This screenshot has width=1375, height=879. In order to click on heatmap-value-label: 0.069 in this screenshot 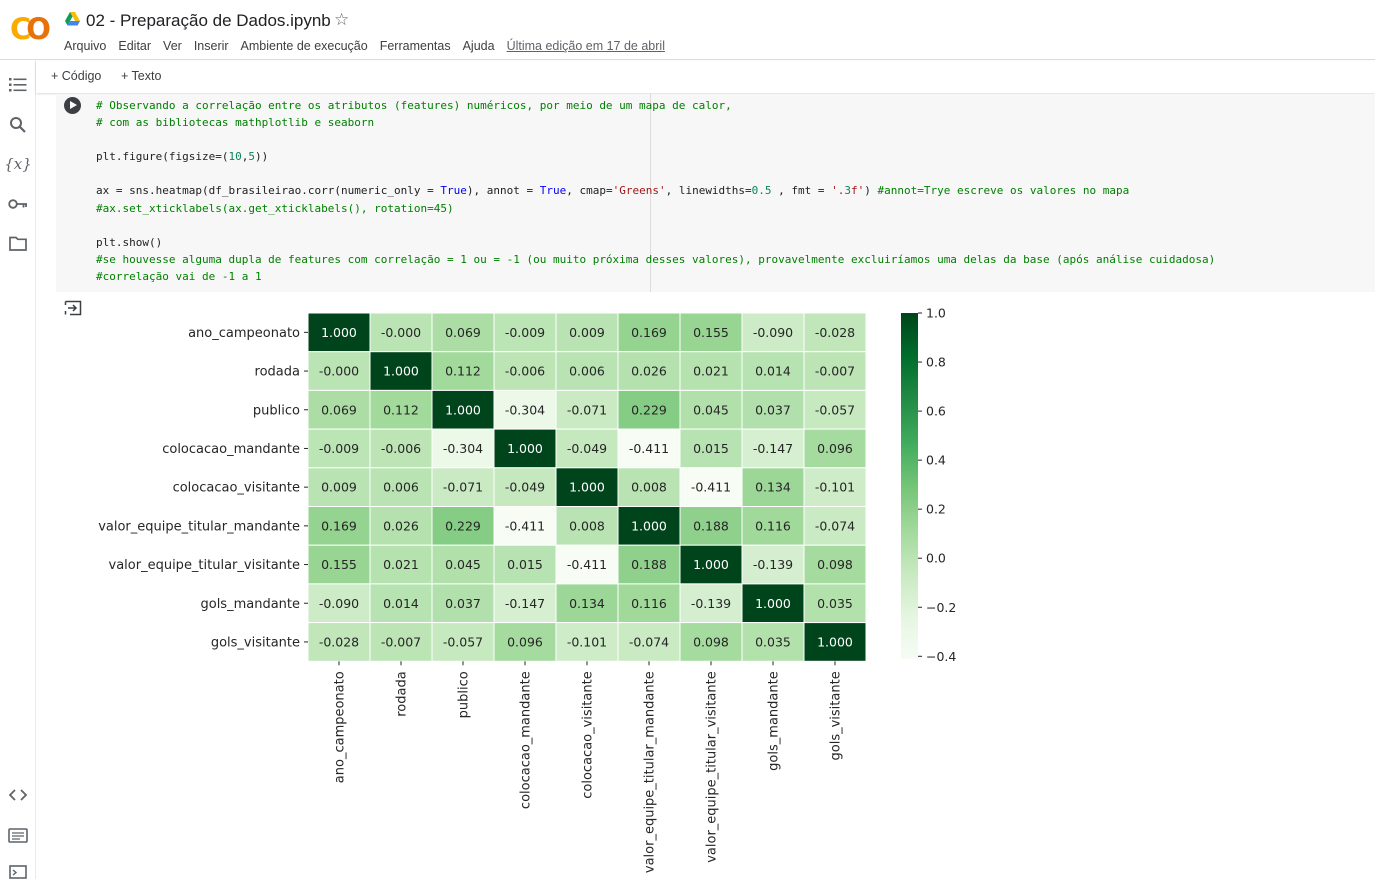, I will do `click(339, 409)`.